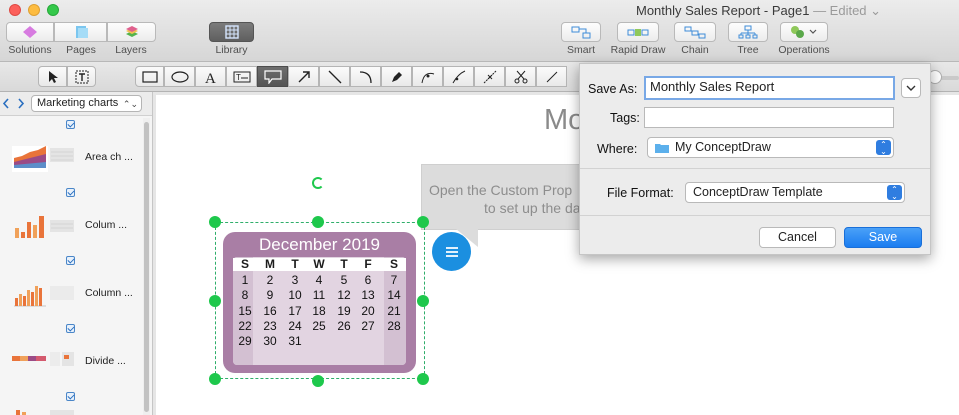  I want to click on curve-tool, so click(458, 76).